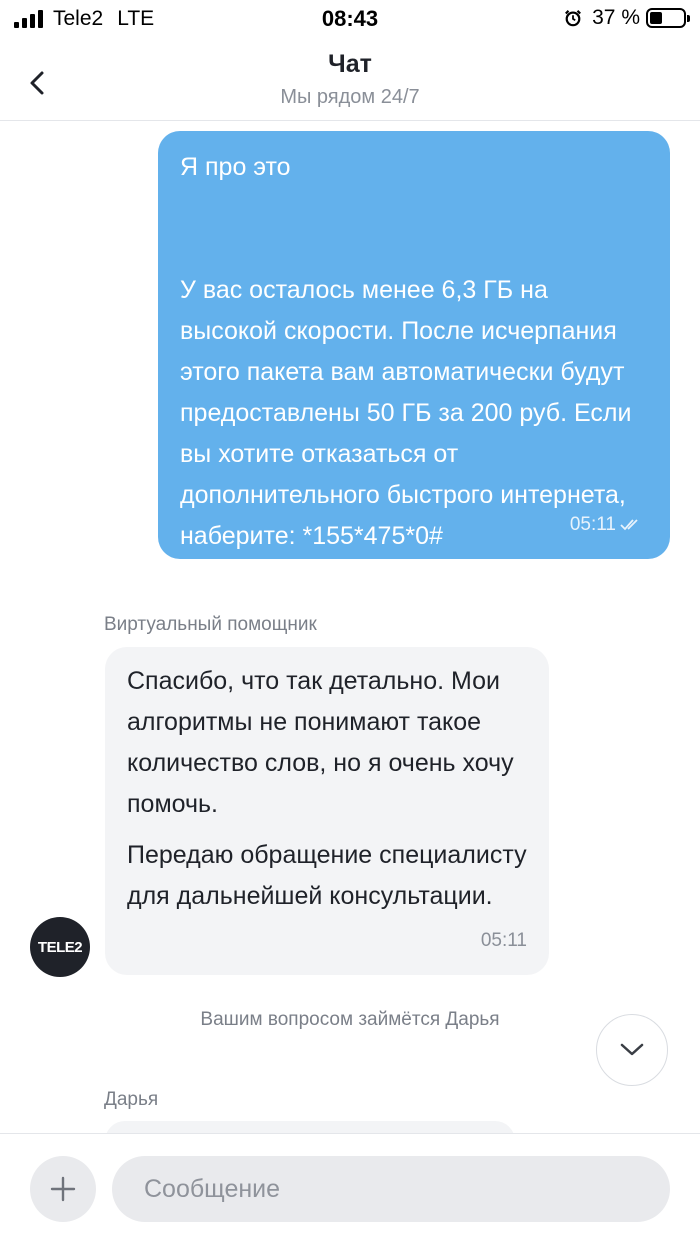  I want to click on outgoing-message-meta: 05:11, so click(606, 524).